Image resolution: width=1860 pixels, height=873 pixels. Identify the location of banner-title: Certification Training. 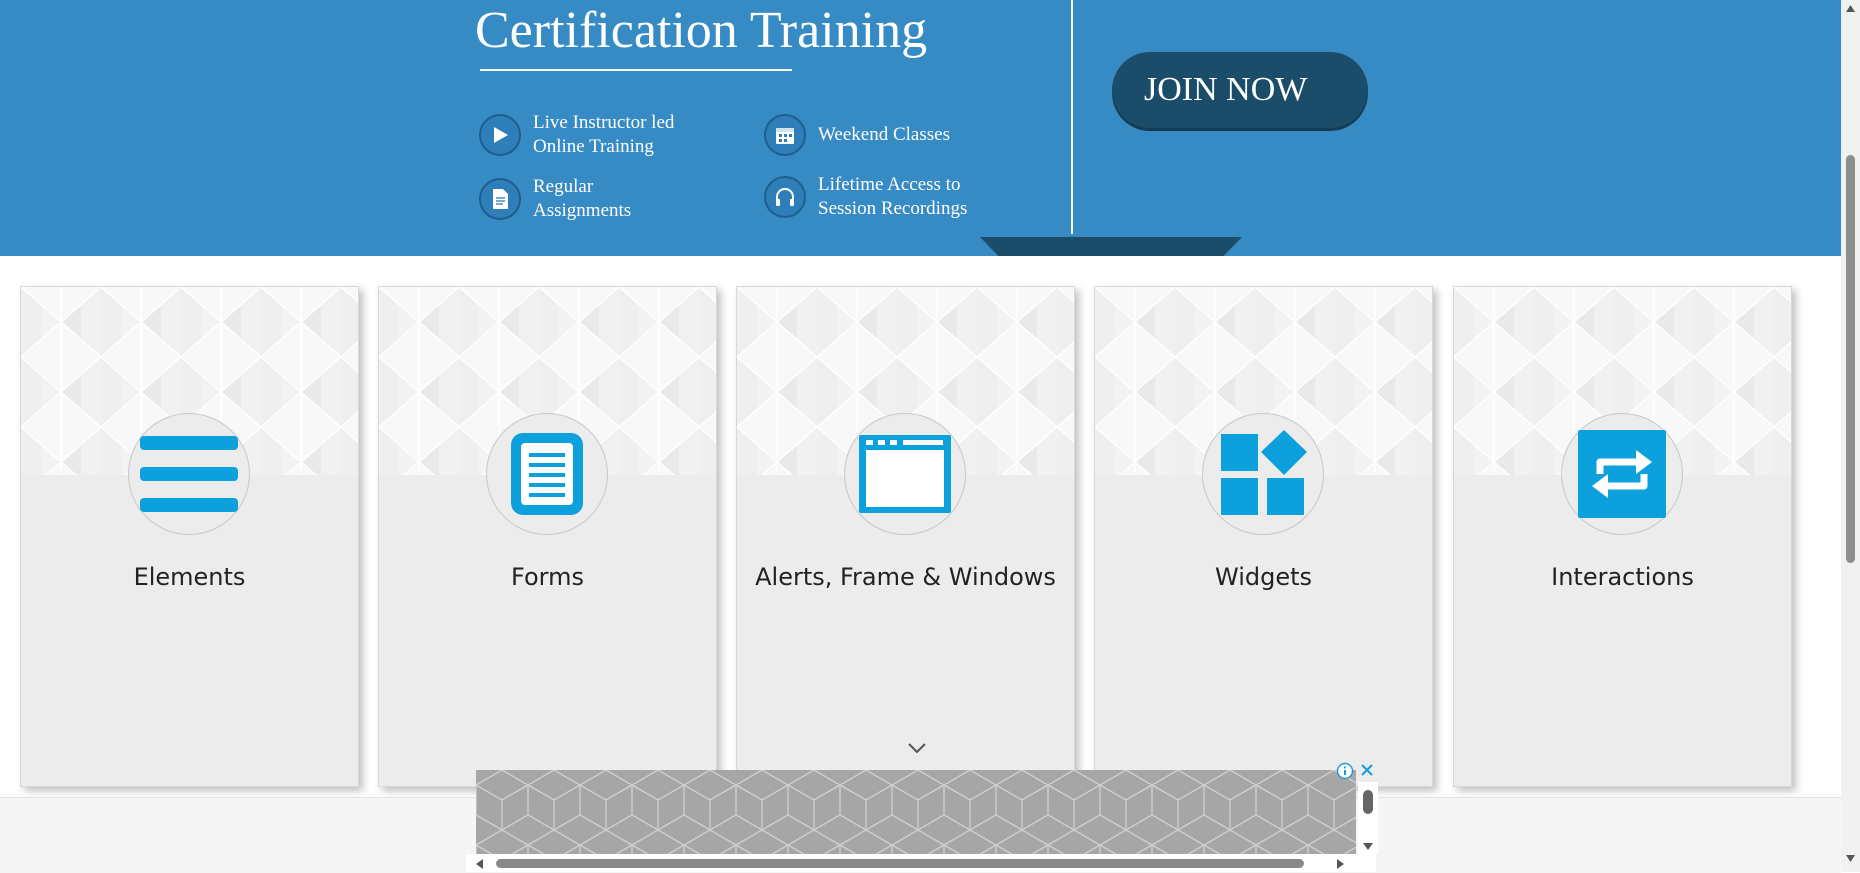
(701, 30).